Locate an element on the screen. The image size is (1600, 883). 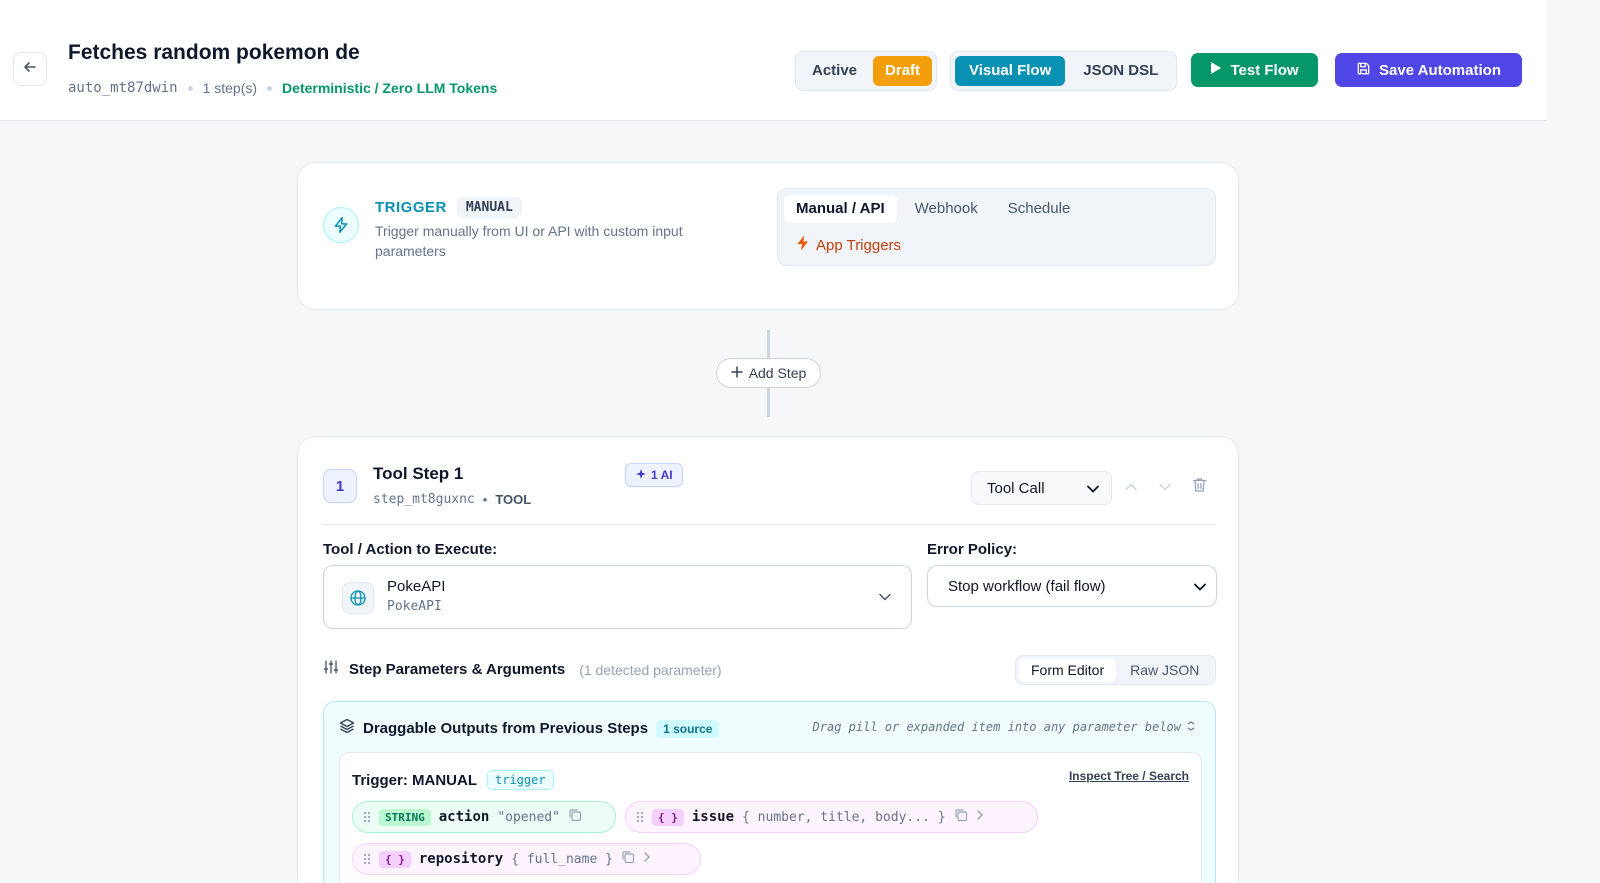
play-icon is located at coordinates (1216, 70).